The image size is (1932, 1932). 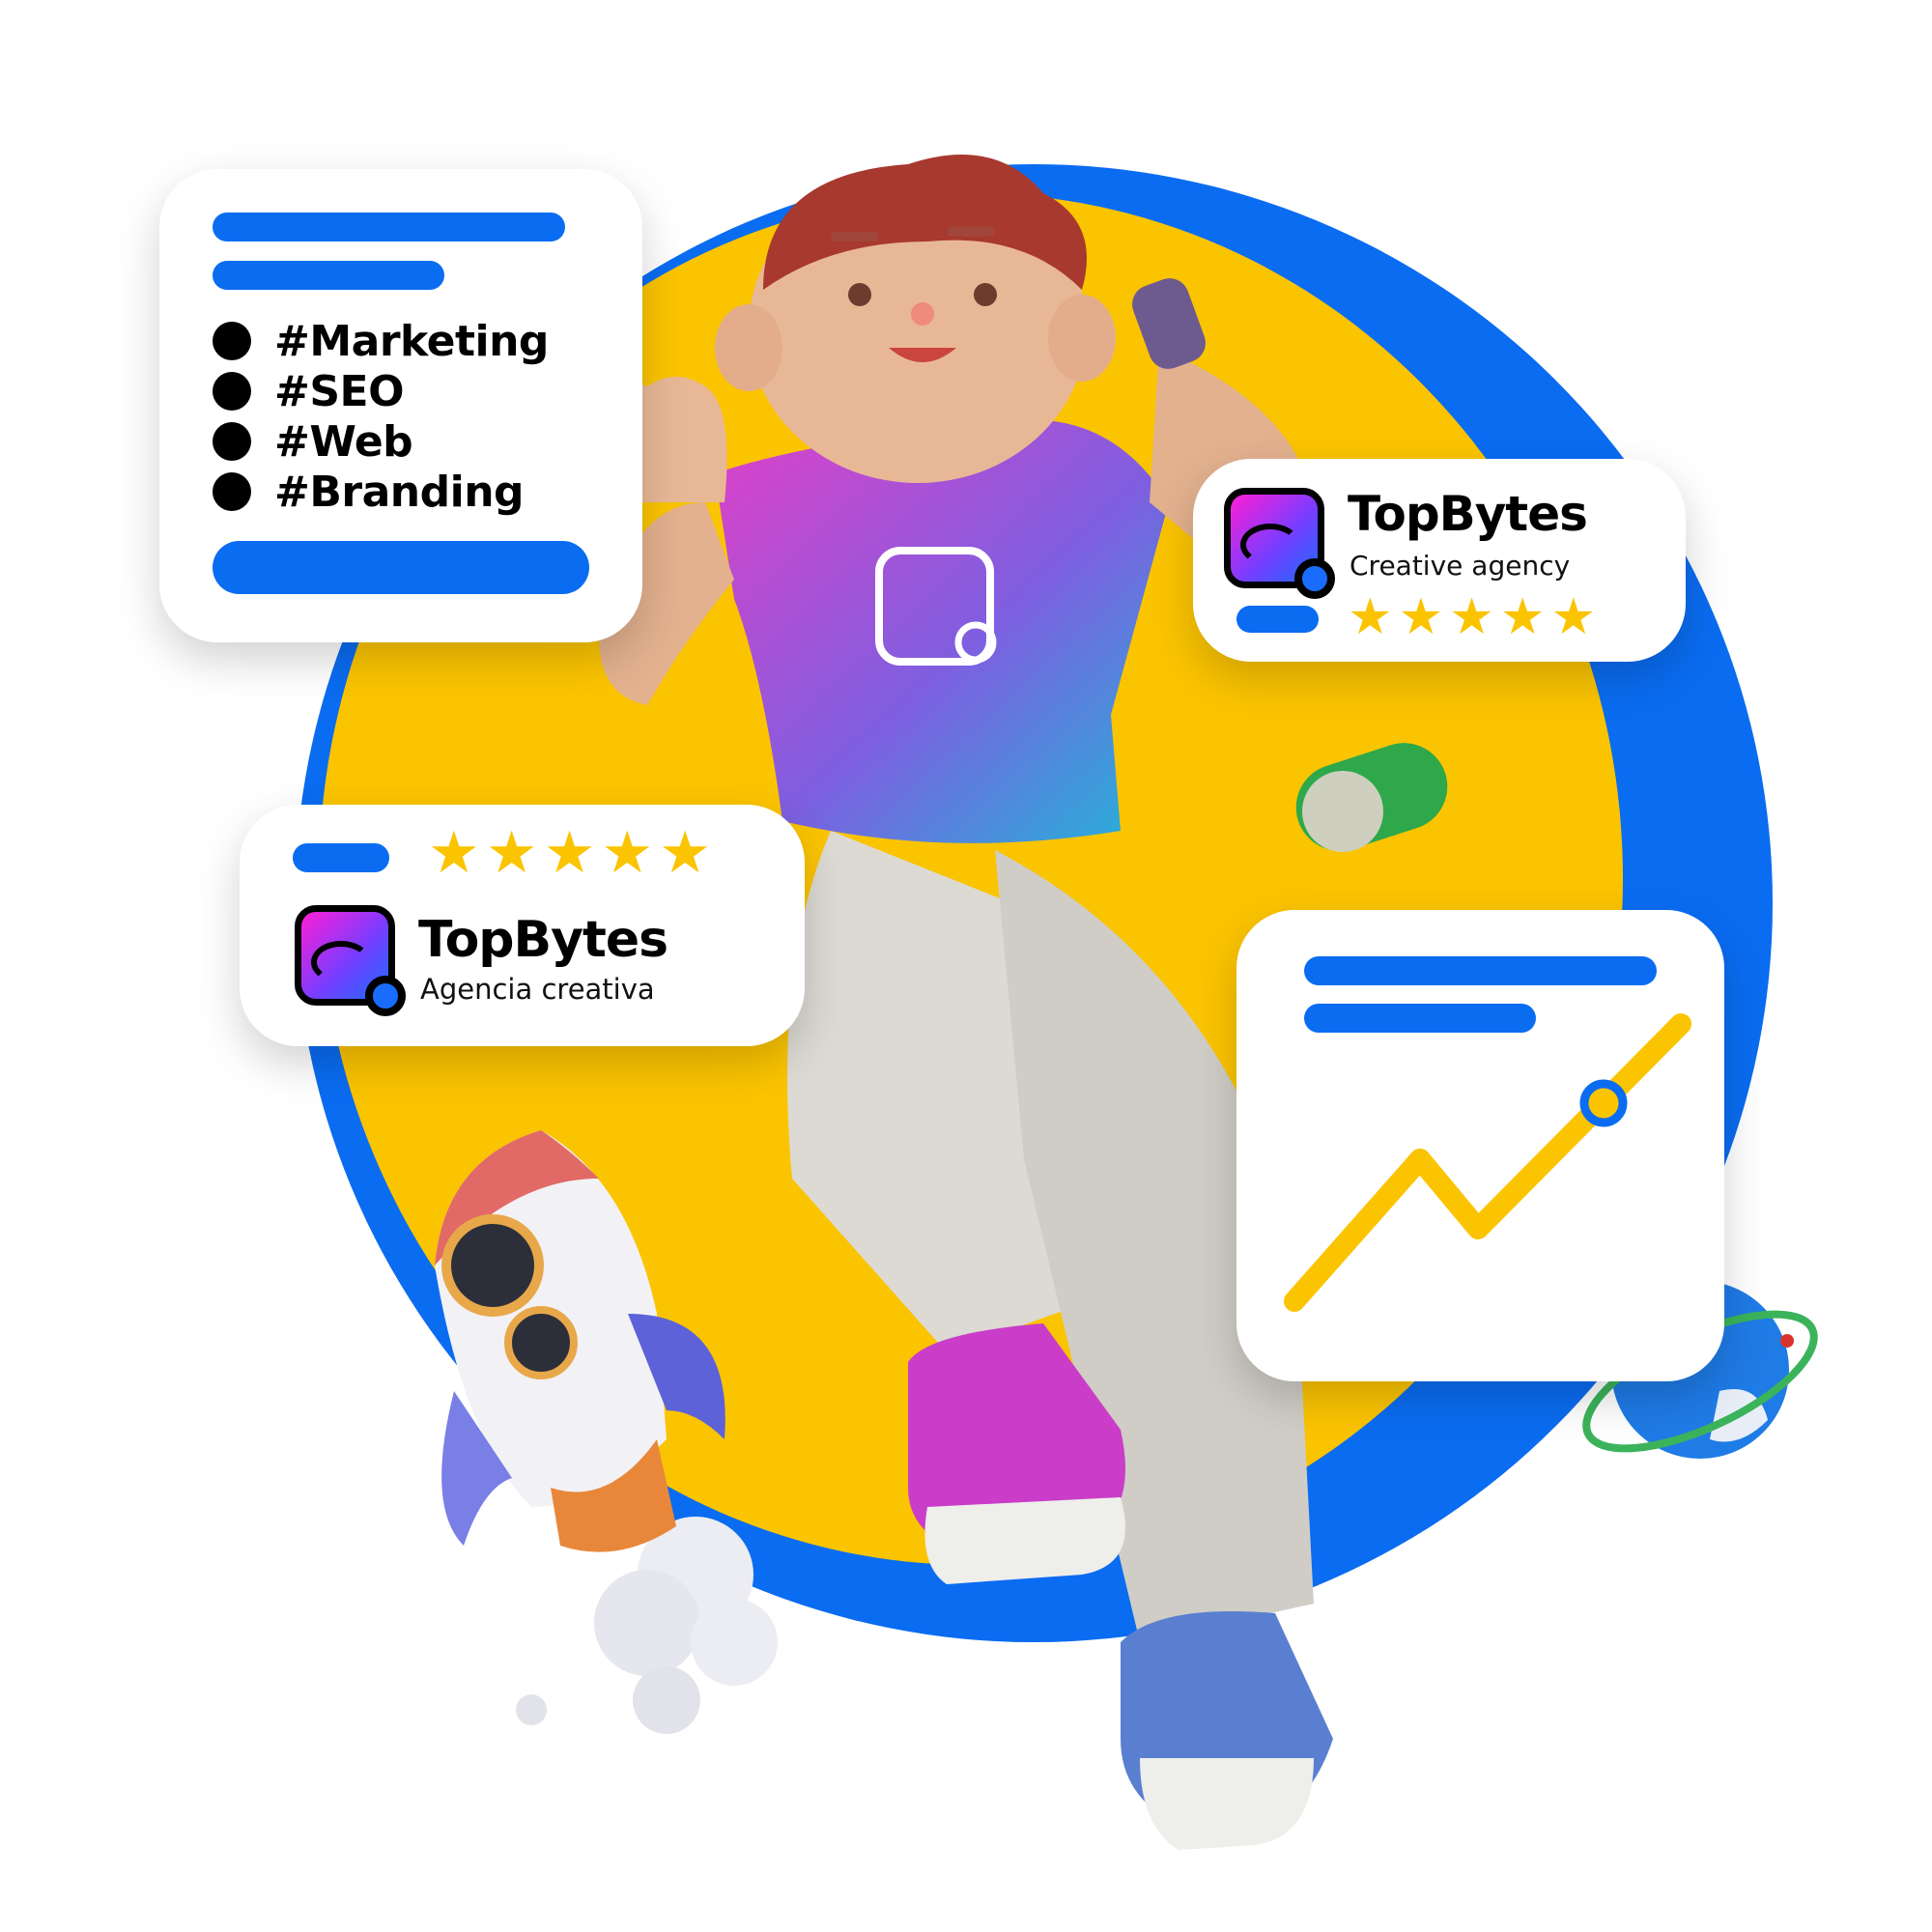 What do you see at coordinates (1460, 566) in the screenshot?
I see `brand-tagline: Creative agency` at bounding box center [1460, 566].